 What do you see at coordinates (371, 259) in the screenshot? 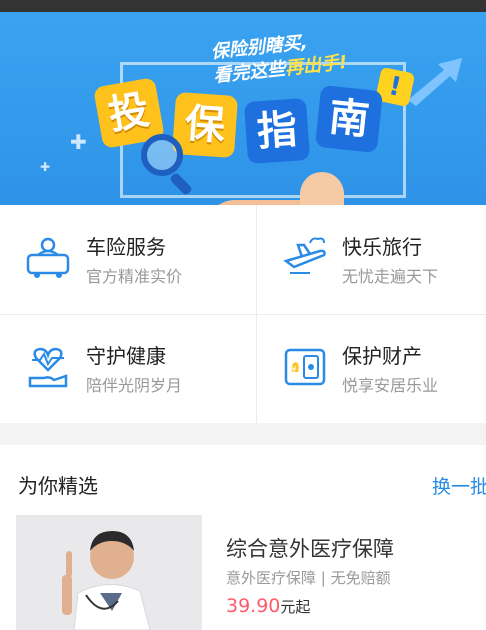
I see `service-travel: 快乐旅行 无忧走遍天下` at bounding box center [371, 259].